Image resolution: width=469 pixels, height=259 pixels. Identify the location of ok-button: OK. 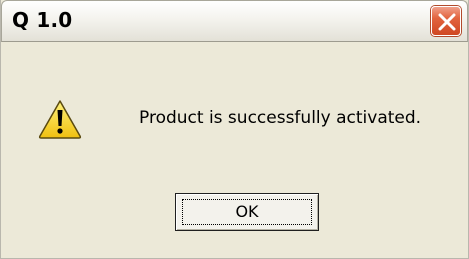
(247, 212).